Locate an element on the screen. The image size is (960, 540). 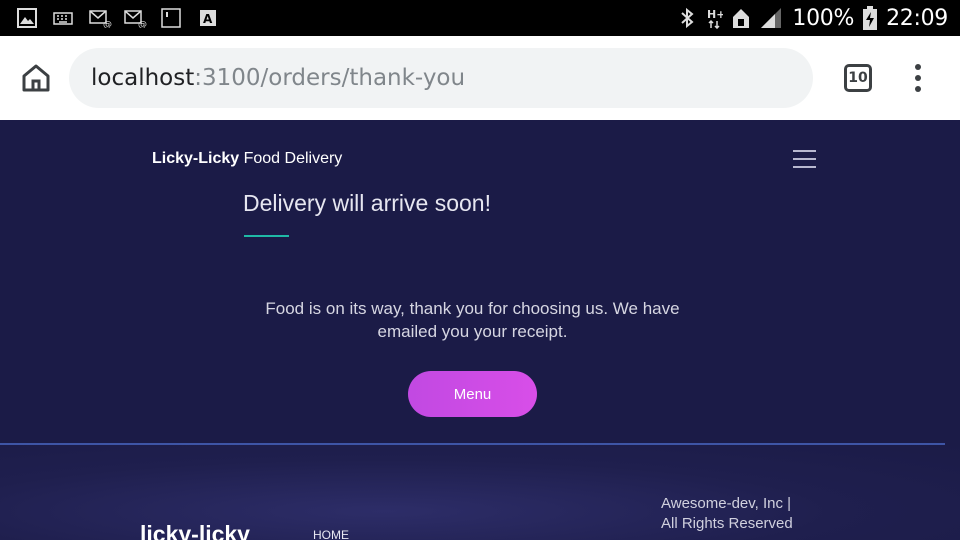
url-path: :3100/orders/thank-you is located at coordinates (330, 78).